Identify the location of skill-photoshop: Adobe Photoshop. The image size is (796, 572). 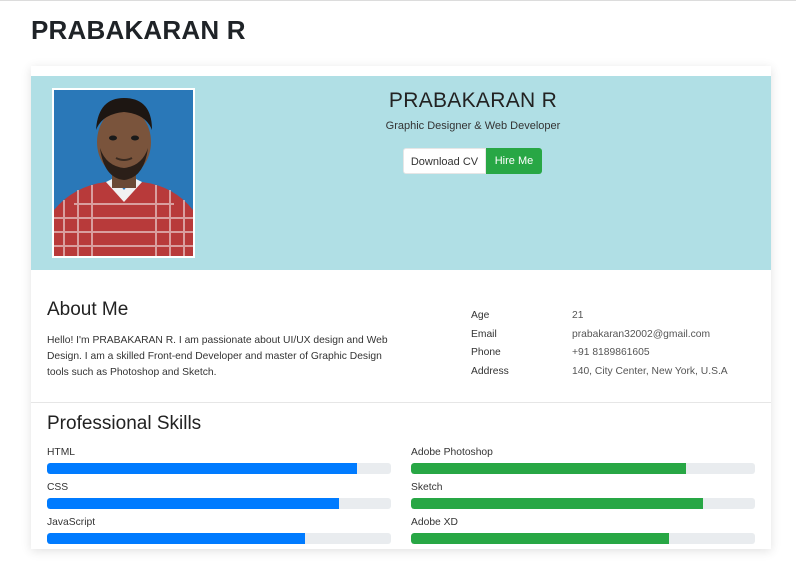
(583, 460).